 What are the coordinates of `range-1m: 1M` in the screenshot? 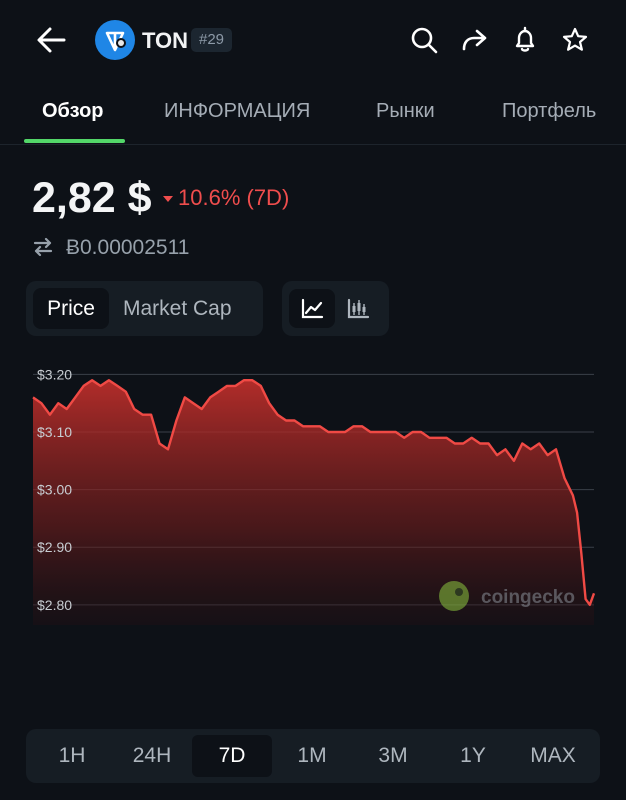 It's located at (312, 756).